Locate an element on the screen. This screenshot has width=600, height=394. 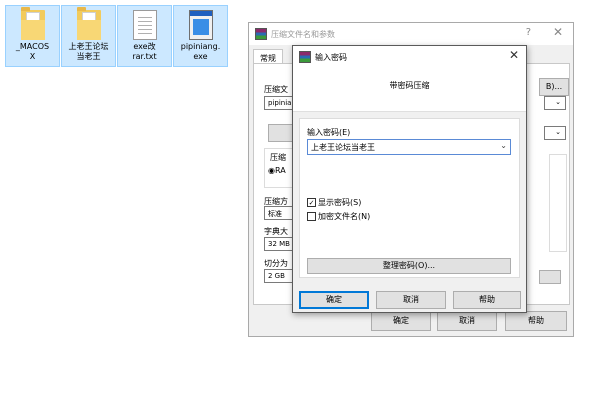
desktop-item-exe-rar-txt: exe改 rar.txt is located at coordinates (144, 36).